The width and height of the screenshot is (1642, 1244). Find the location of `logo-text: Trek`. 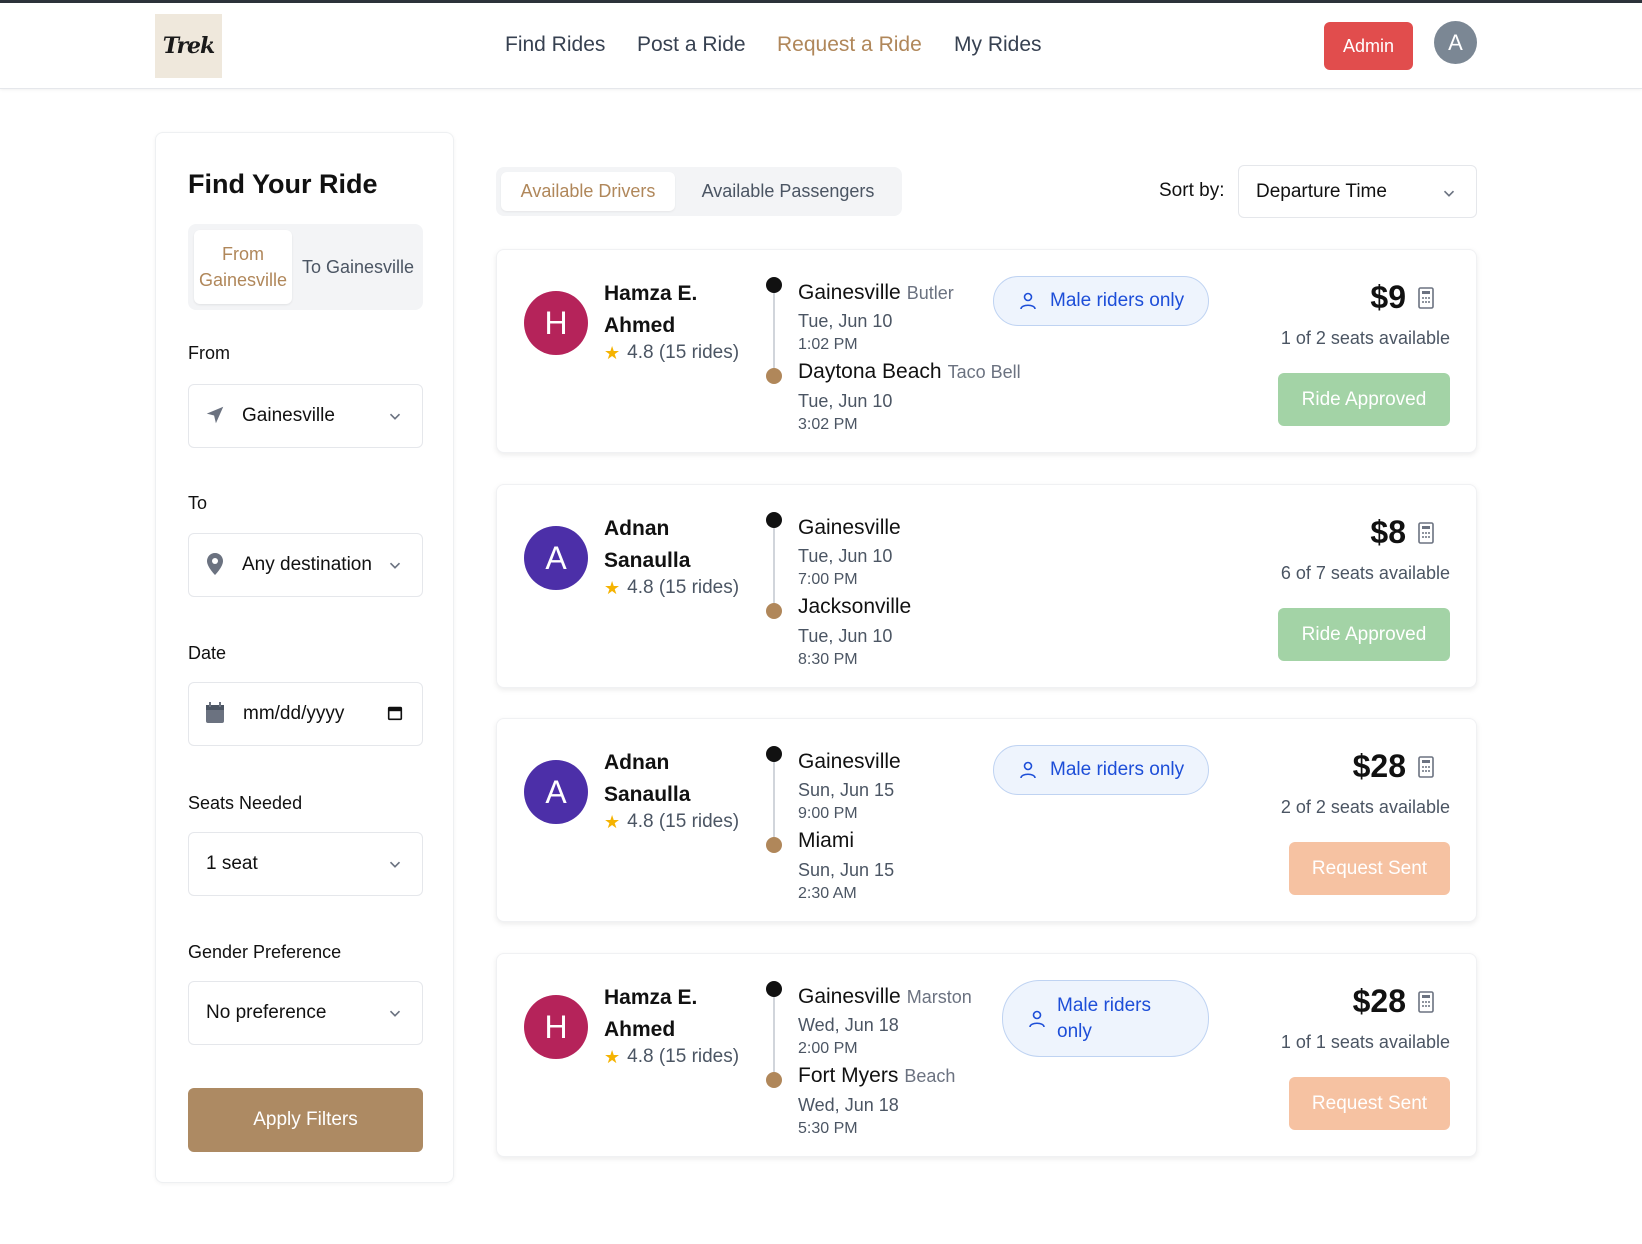

logo-text: Trek is located at coordinates (189, 46).